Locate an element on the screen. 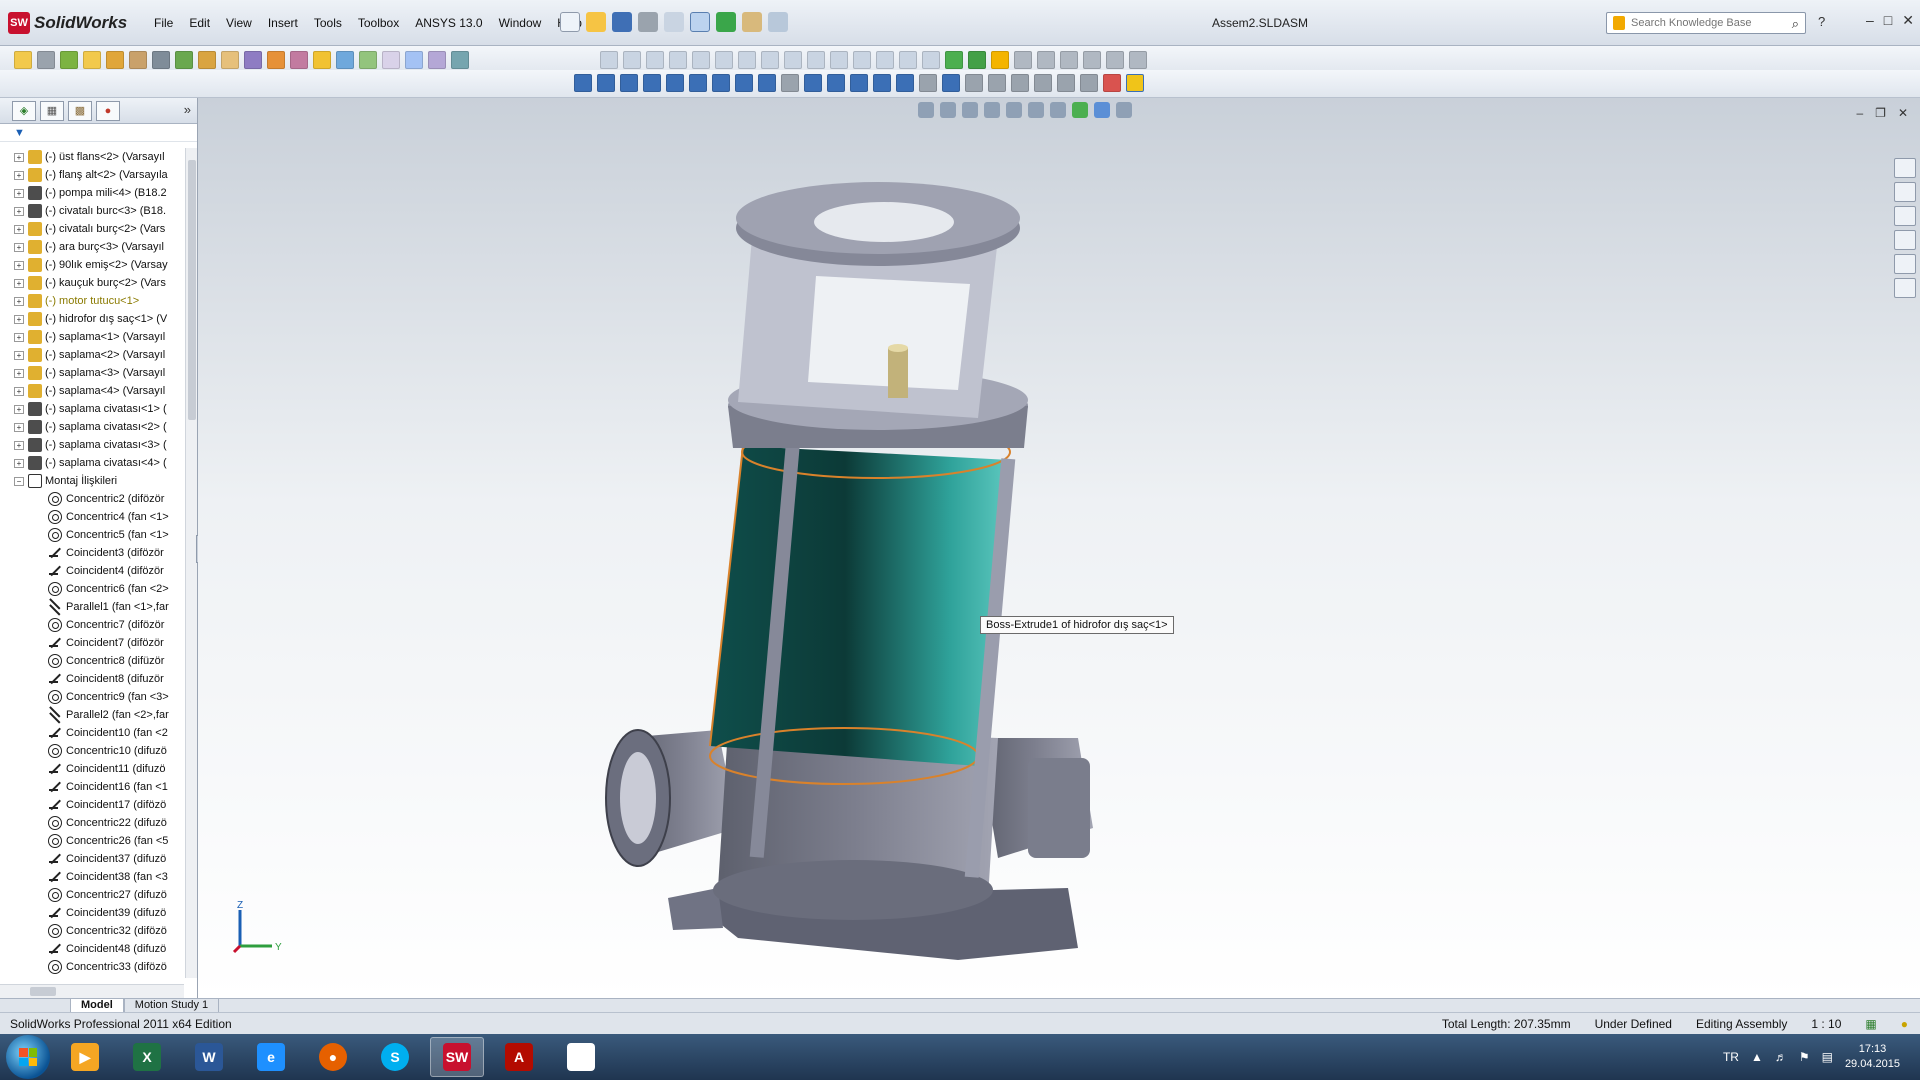  search-input is located at coordinates (1706, 23).